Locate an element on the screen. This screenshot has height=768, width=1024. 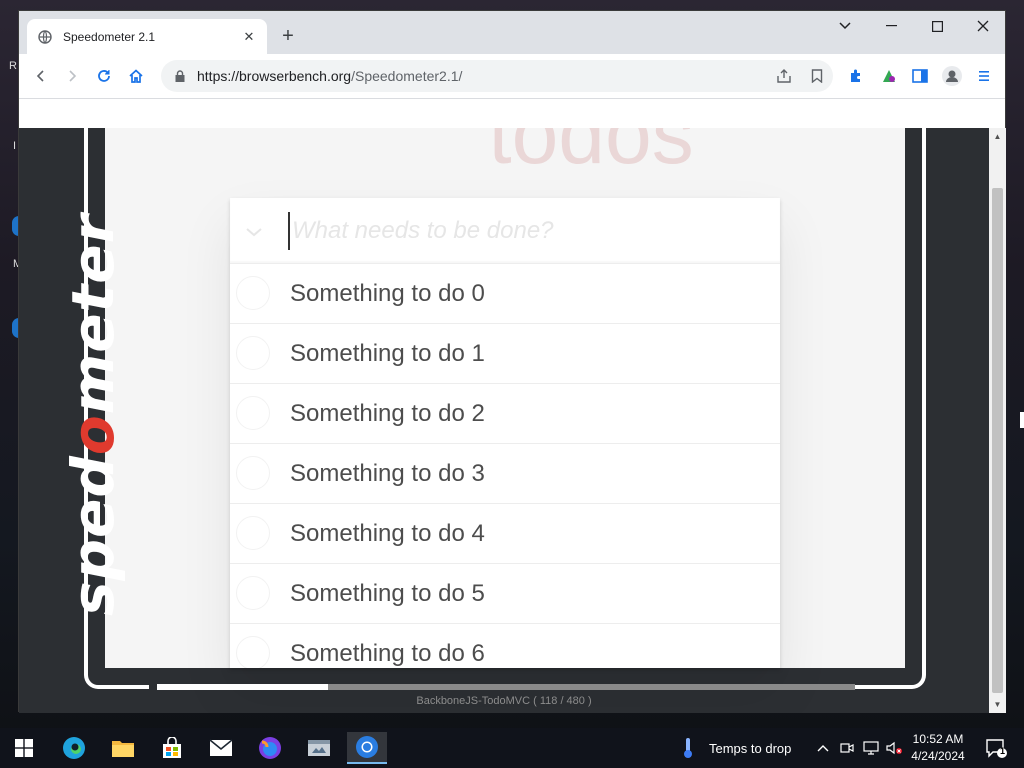
url-text: https://browserbench.org/Speedometer2.1/ is located at coordinates (329, 76).